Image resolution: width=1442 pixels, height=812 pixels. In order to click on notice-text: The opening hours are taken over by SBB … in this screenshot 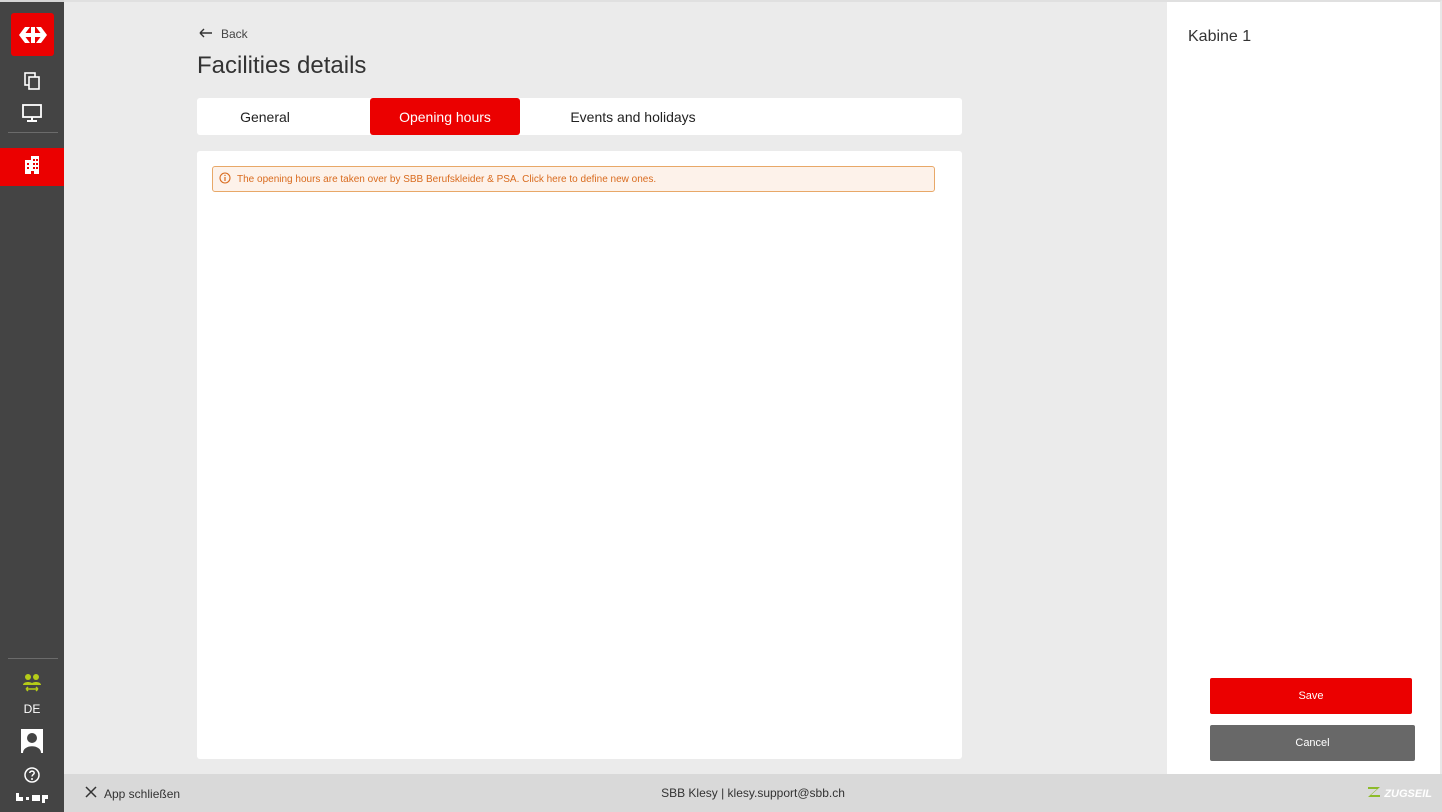, I will do `click(447, 179)`.